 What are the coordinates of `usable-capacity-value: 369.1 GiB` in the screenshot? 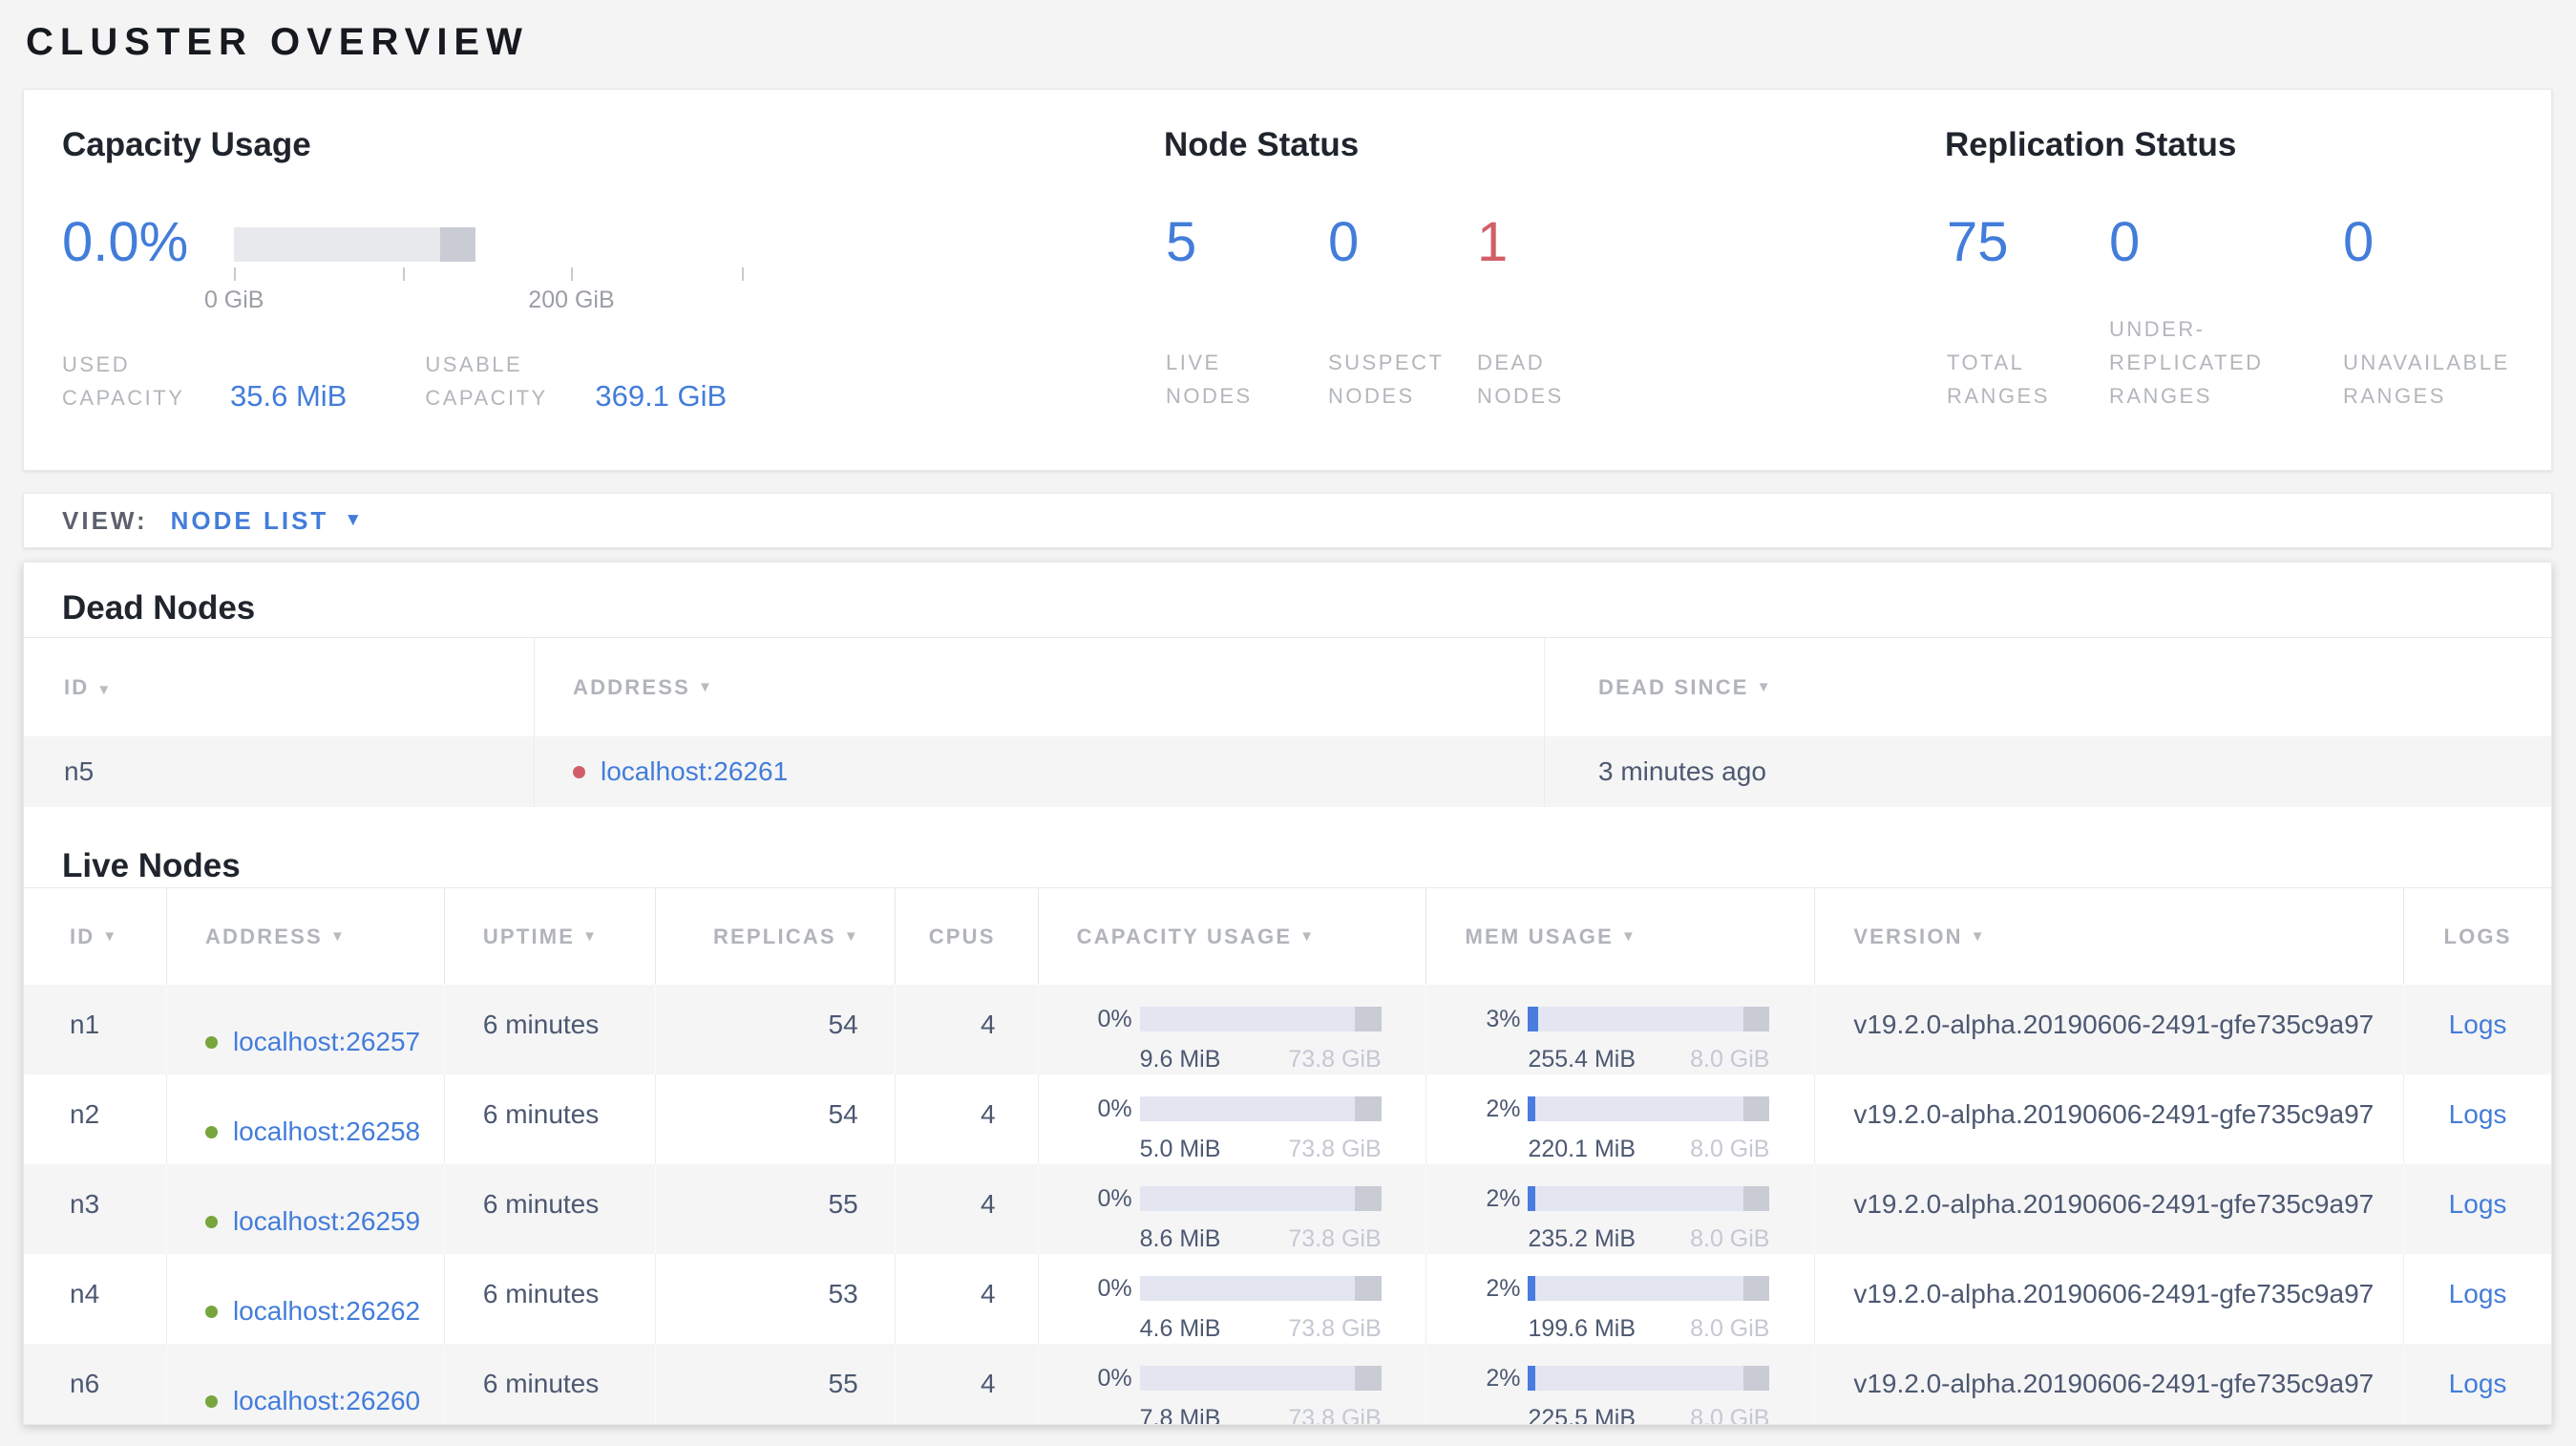 It's located at (661, 396).